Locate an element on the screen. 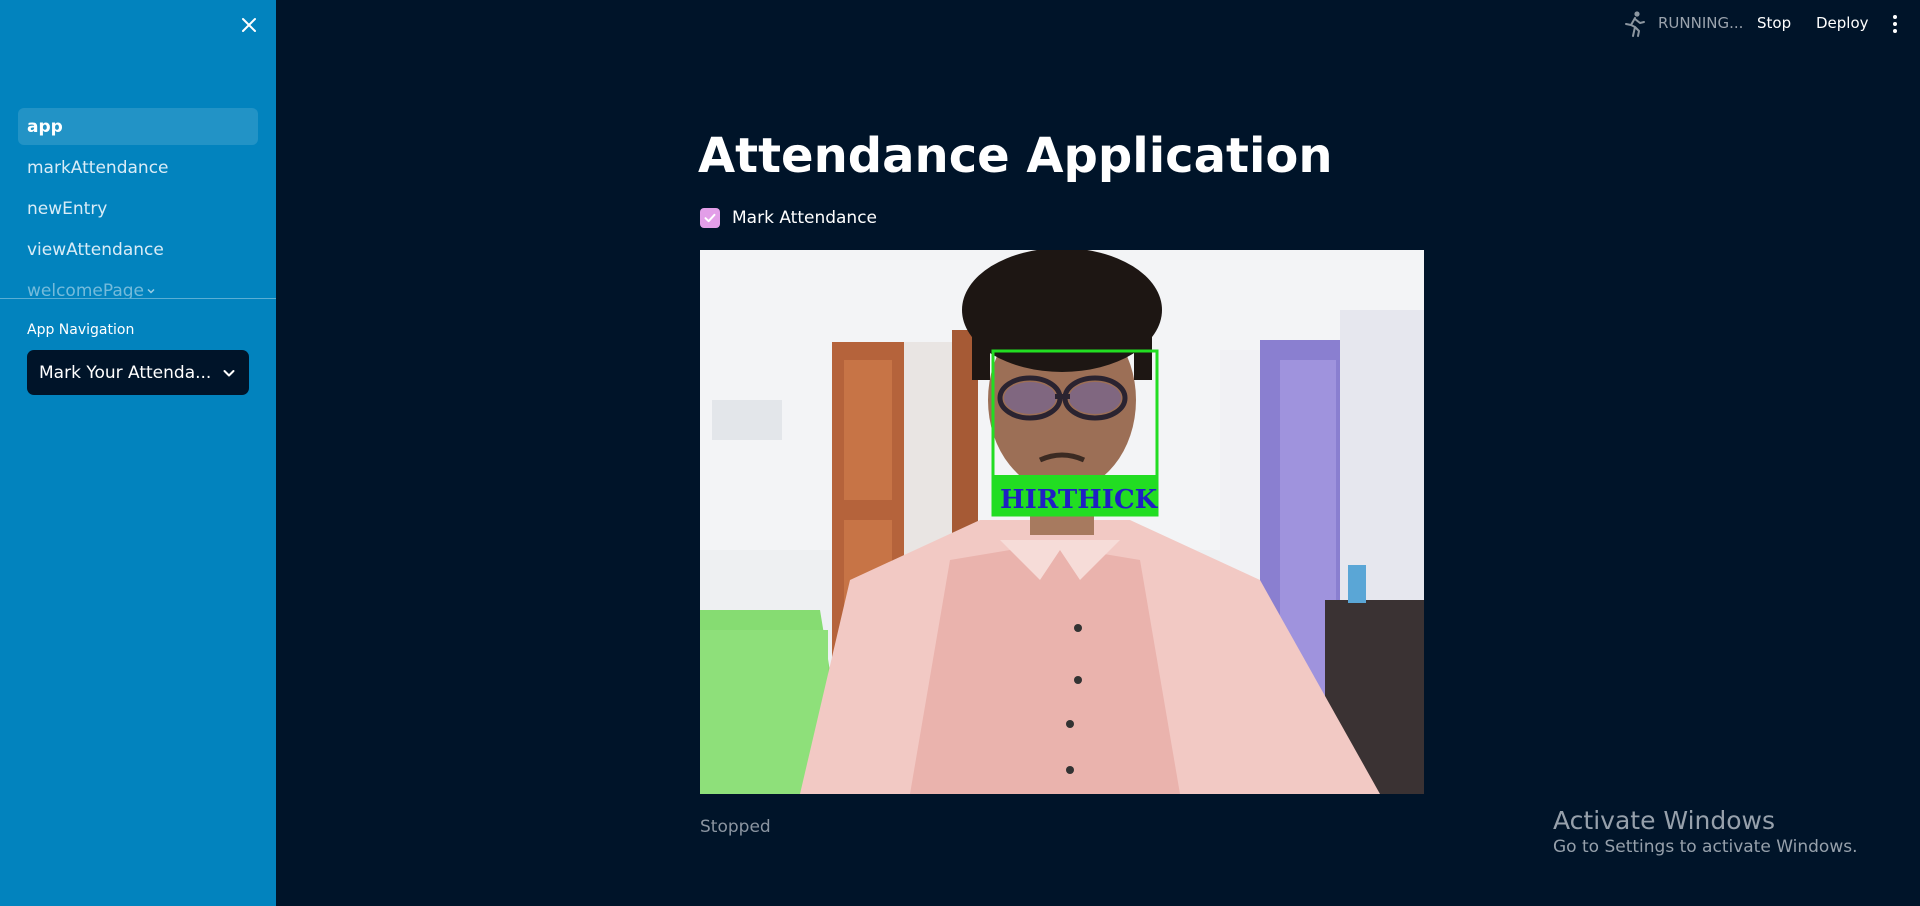  checkmark-icon is located at coordinates (710, 218).